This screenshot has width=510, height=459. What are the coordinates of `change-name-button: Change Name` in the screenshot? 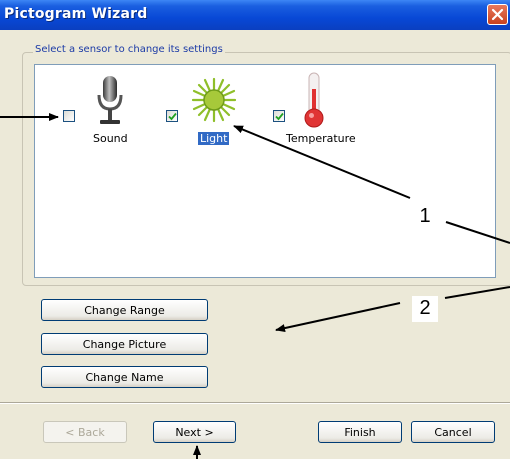 It's located at (124, 377).